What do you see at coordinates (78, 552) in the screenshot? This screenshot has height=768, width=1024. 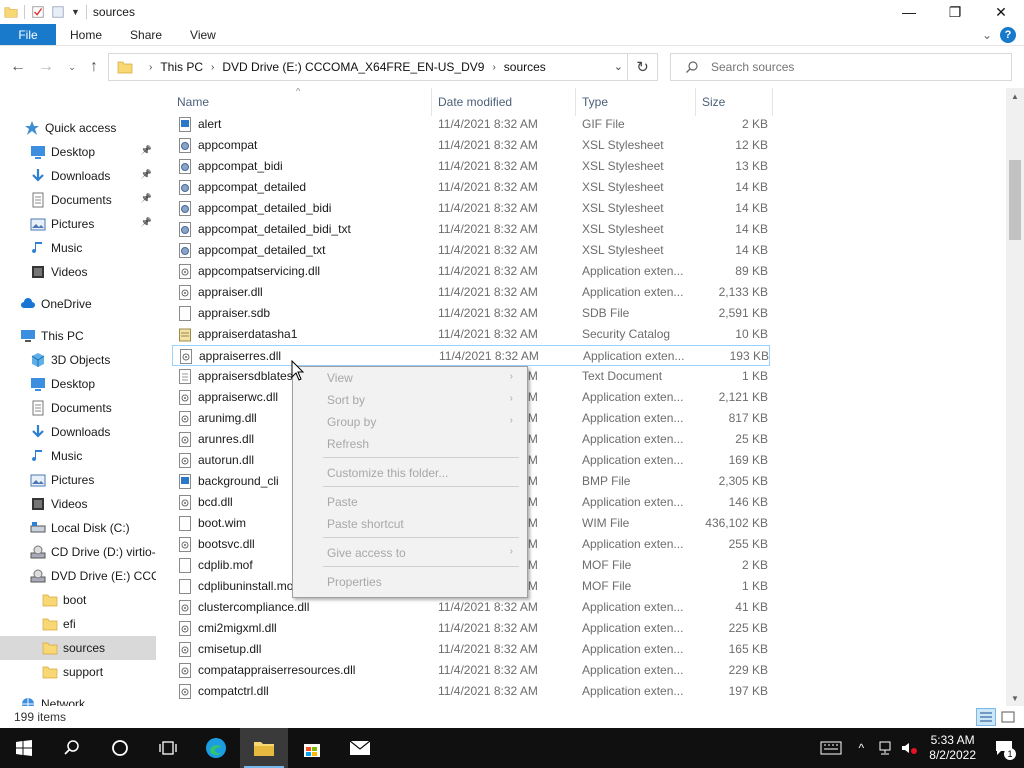 I see `nav-item-cd-drive-d-virtio: CD Drive (D:) virtio-` at bounding box center [78, 552].